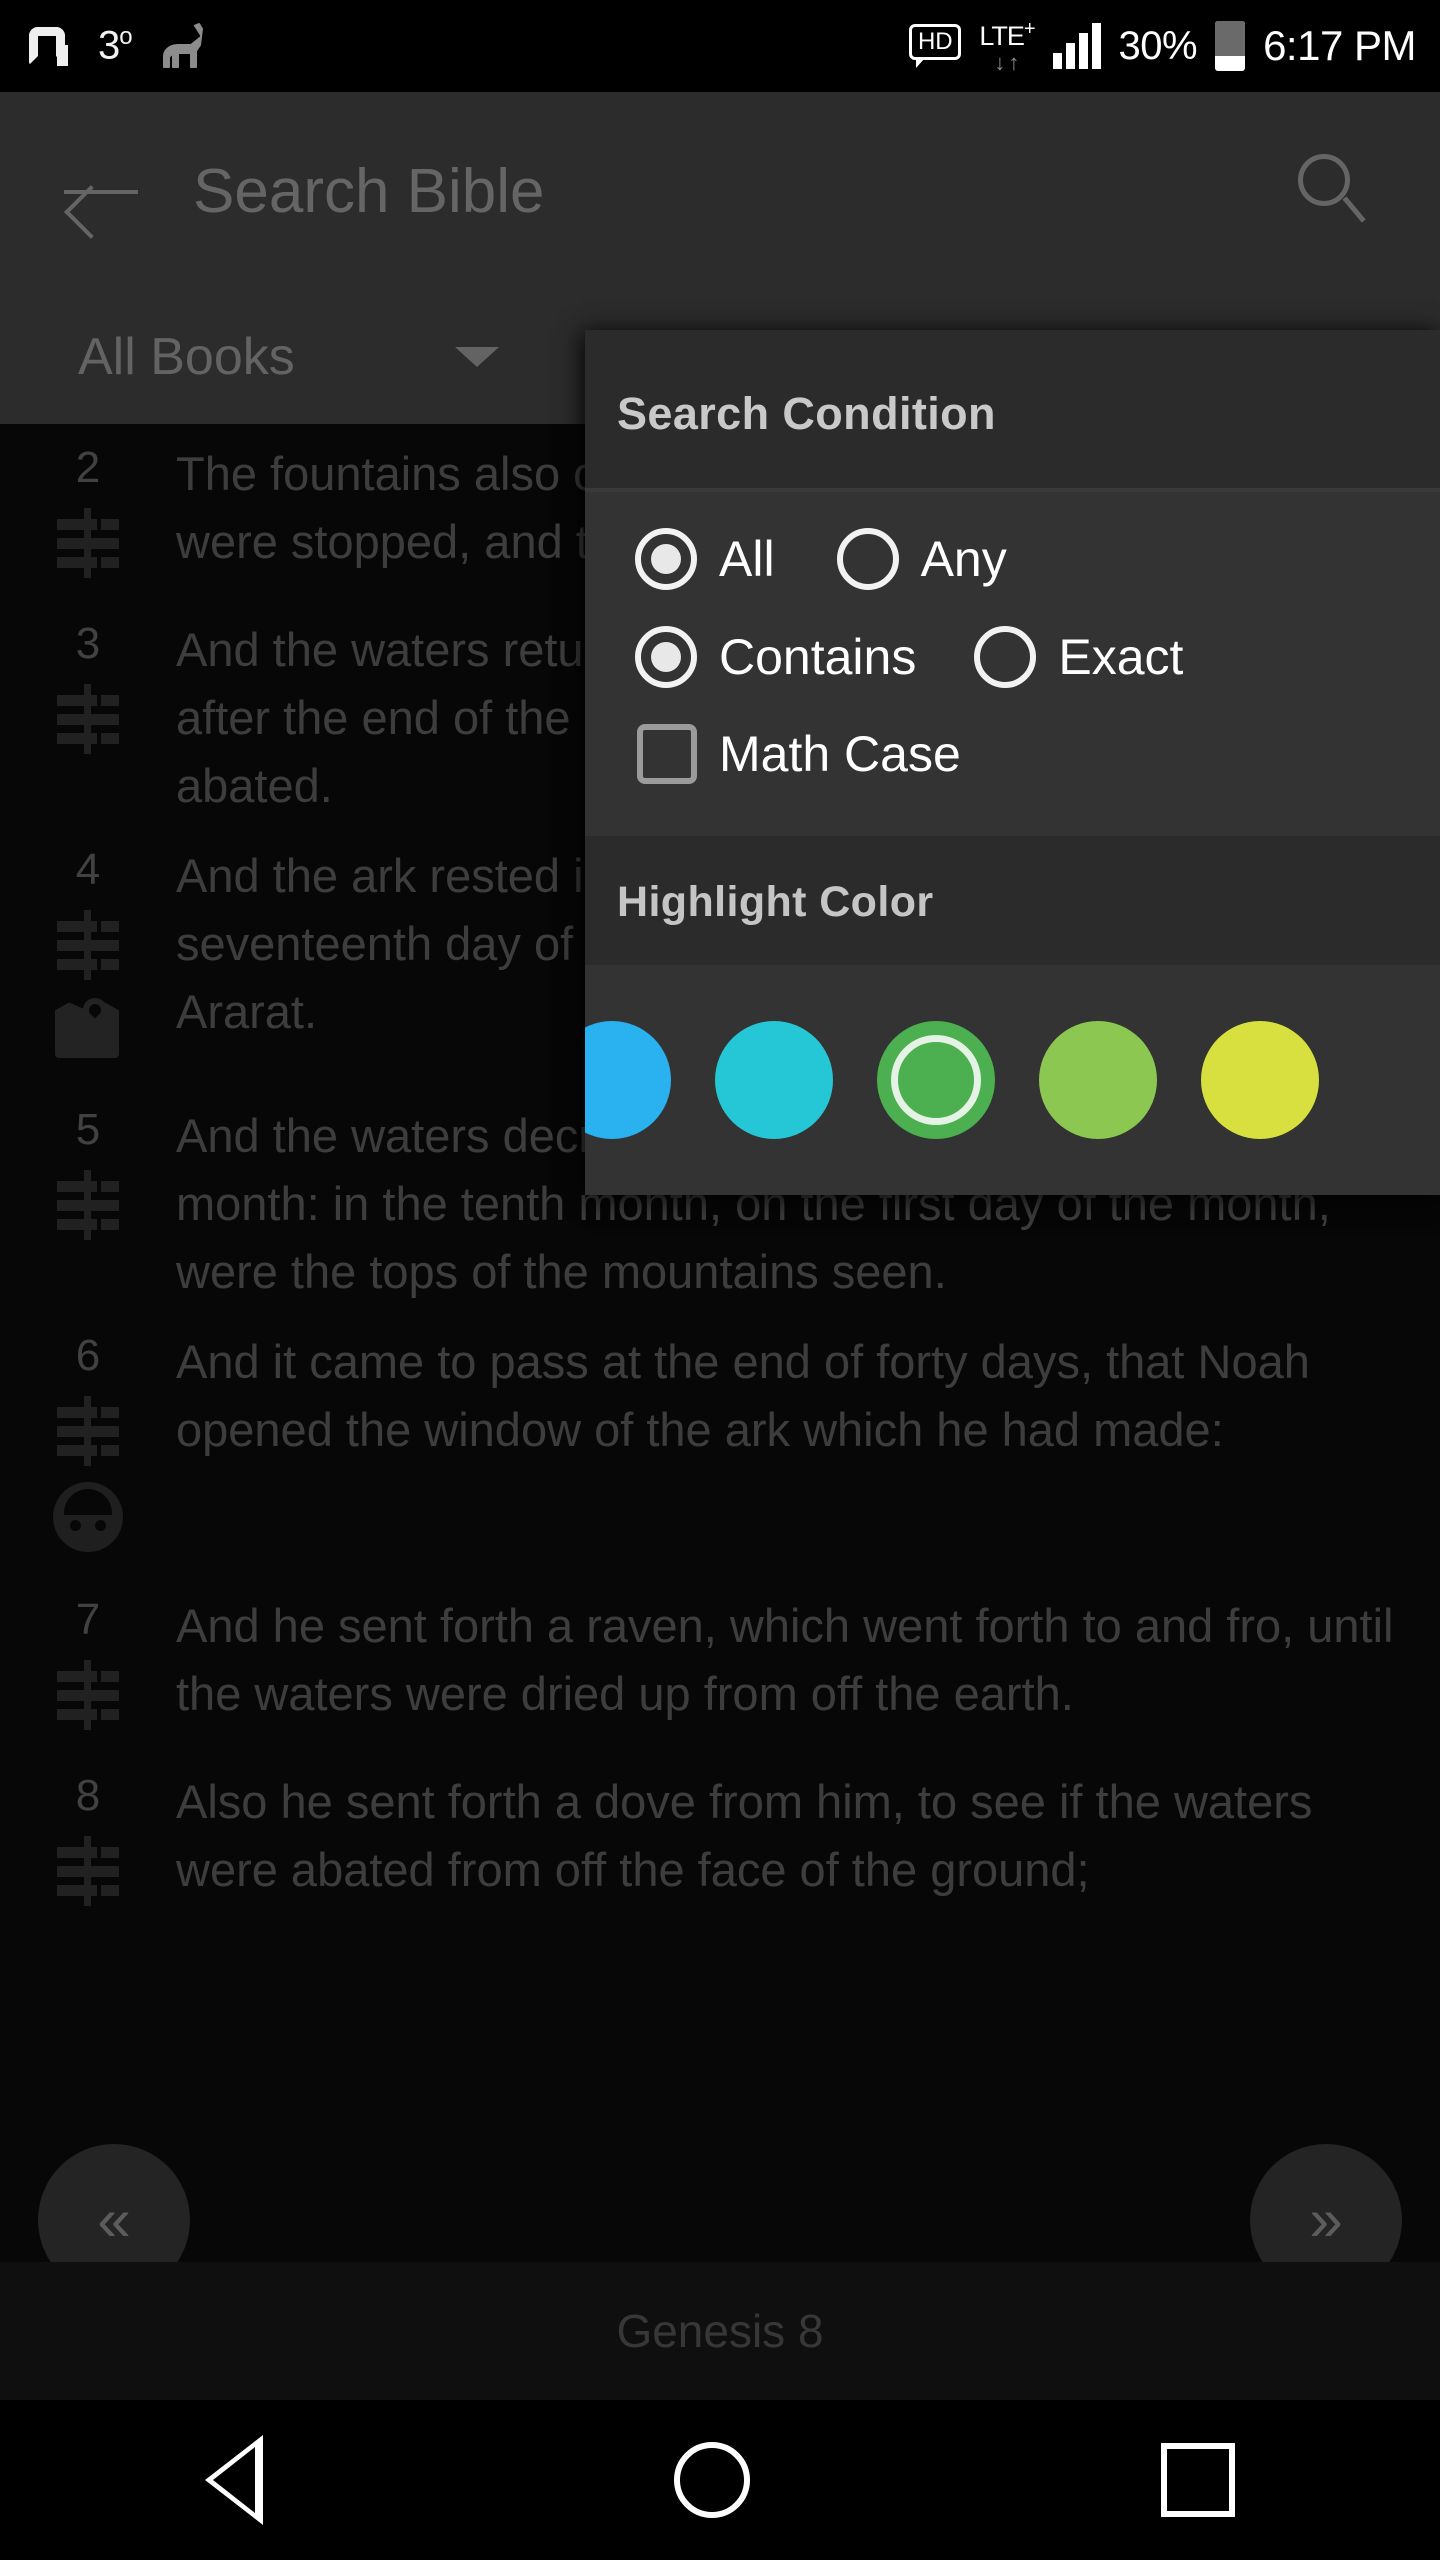 The image size is (1440, 2560). Describe the element at coordinates (747, 559) in the screenshot. I see `radio-label-all: All` at that location.